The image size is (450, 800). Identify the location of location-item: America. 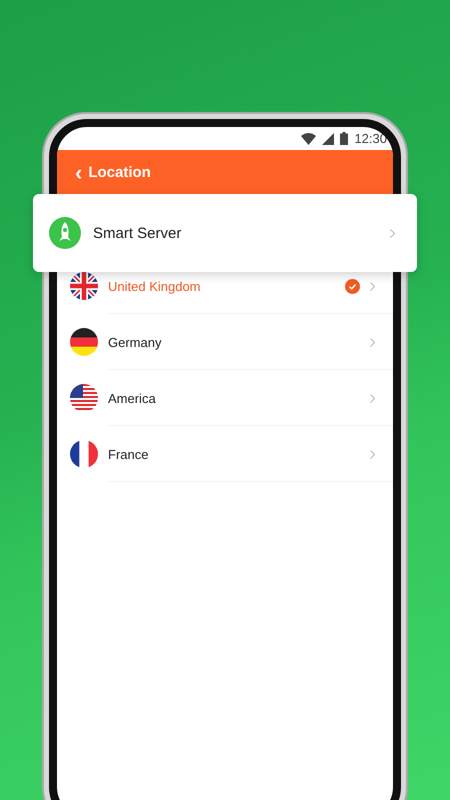
(225, 405).